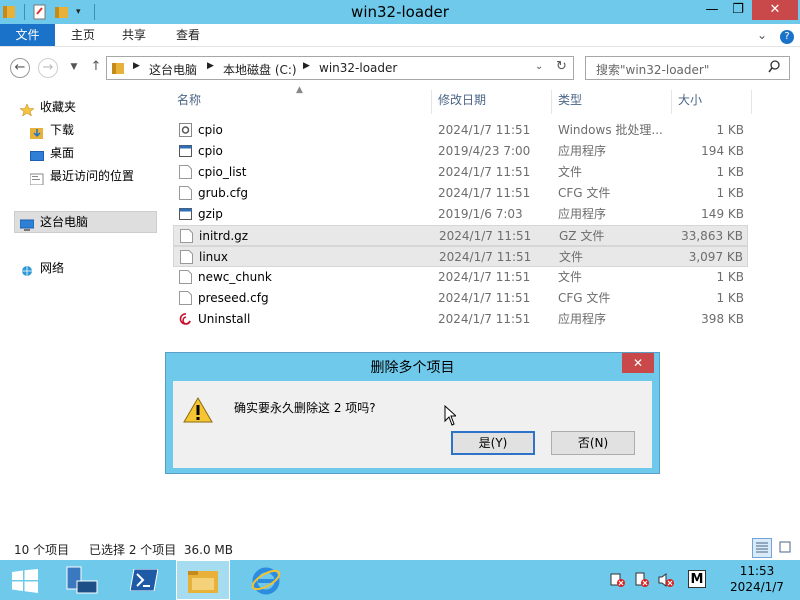 This screenshot has width=800, height=600. Describe the element at coordinates (460, 172) in the screenshot. I see `file-row: cpio_list 2024/1/7 11:51 文件 1 KB` at that location.